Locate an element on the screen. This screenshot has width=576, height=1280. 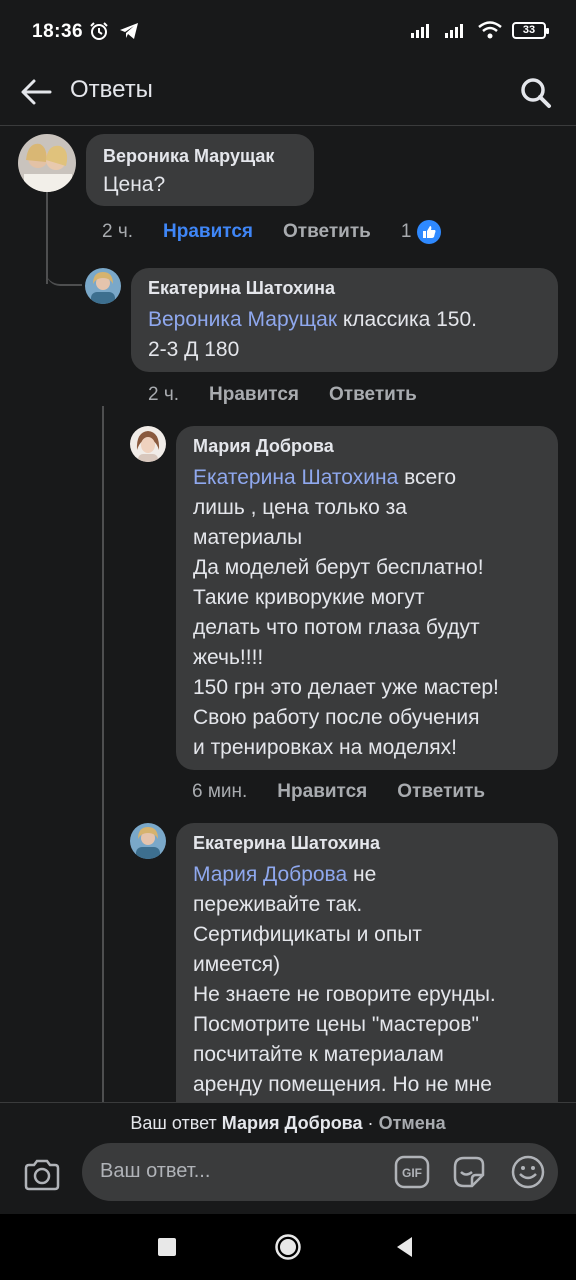
comment-author: Мария Доброва is located at coordinates (367, 446).